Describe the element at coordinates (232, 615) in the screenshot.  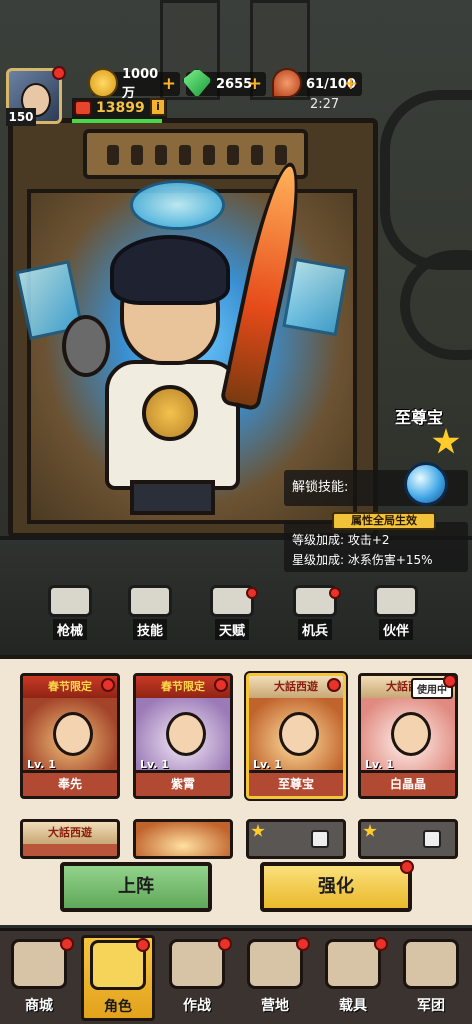
I see `subnav-talent: 天赋` at that location.